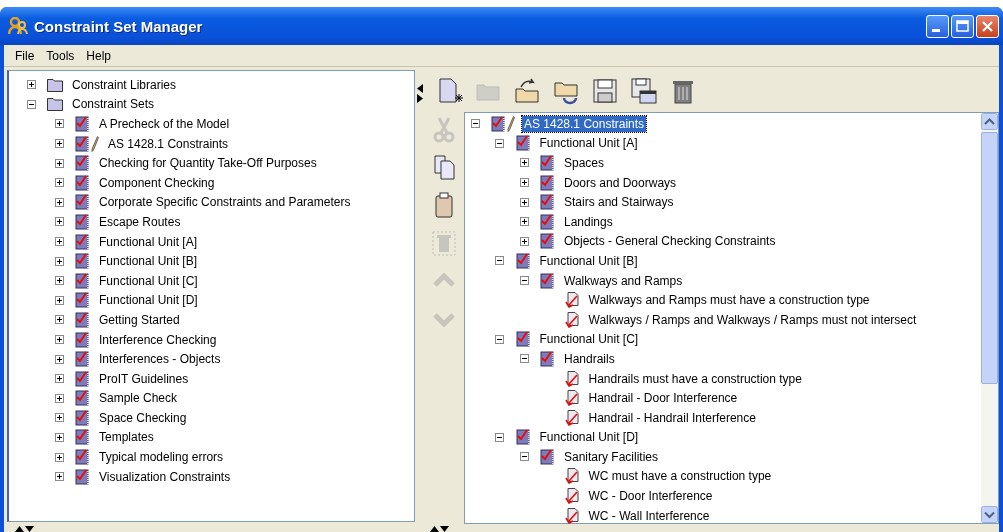 The image size is (1003, 532). Describe the element at coordinates (208, 163) in the screenshot. I see `tree-item: Checking for Quantity Take-Off Purposes` at that location.